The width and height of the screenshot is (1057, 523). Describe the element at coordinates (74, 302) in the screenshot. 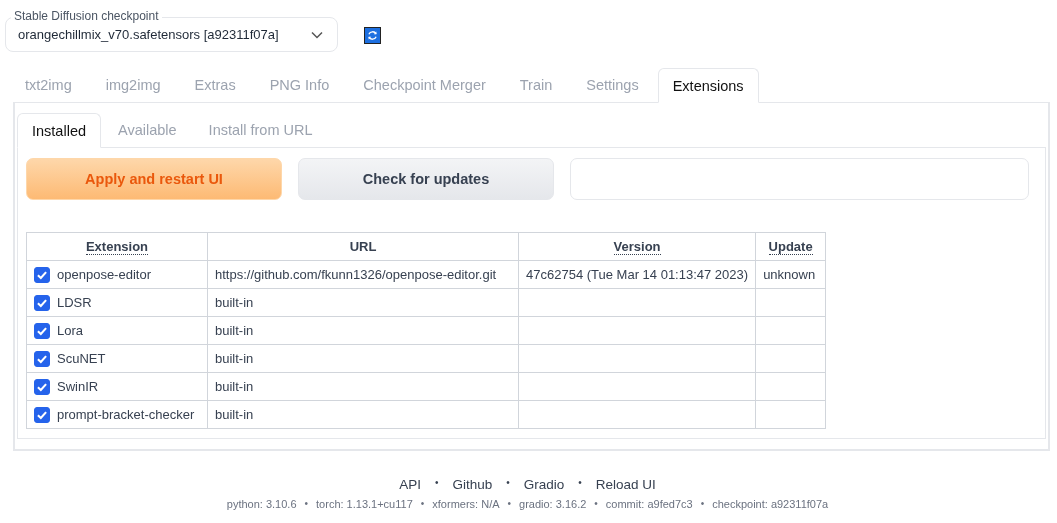

I see `extension-name: LDSR` at that location.